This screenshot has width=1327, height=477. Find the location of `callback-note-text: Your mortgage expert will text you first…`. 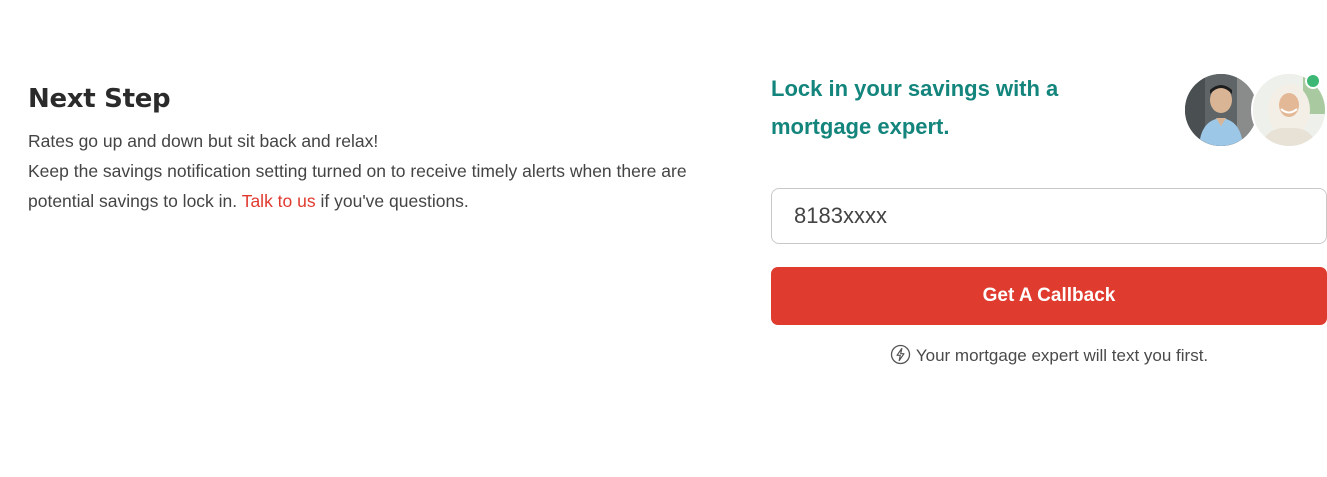

callback-note-text: Your mortgage expert will text you first… is located at coordinates (1062, 355).